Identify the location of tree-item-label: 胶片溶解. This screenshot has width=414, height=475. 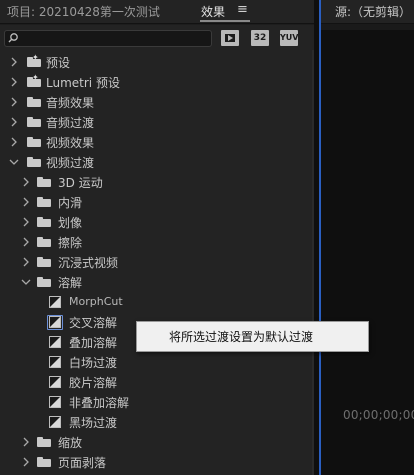
(93, 383).